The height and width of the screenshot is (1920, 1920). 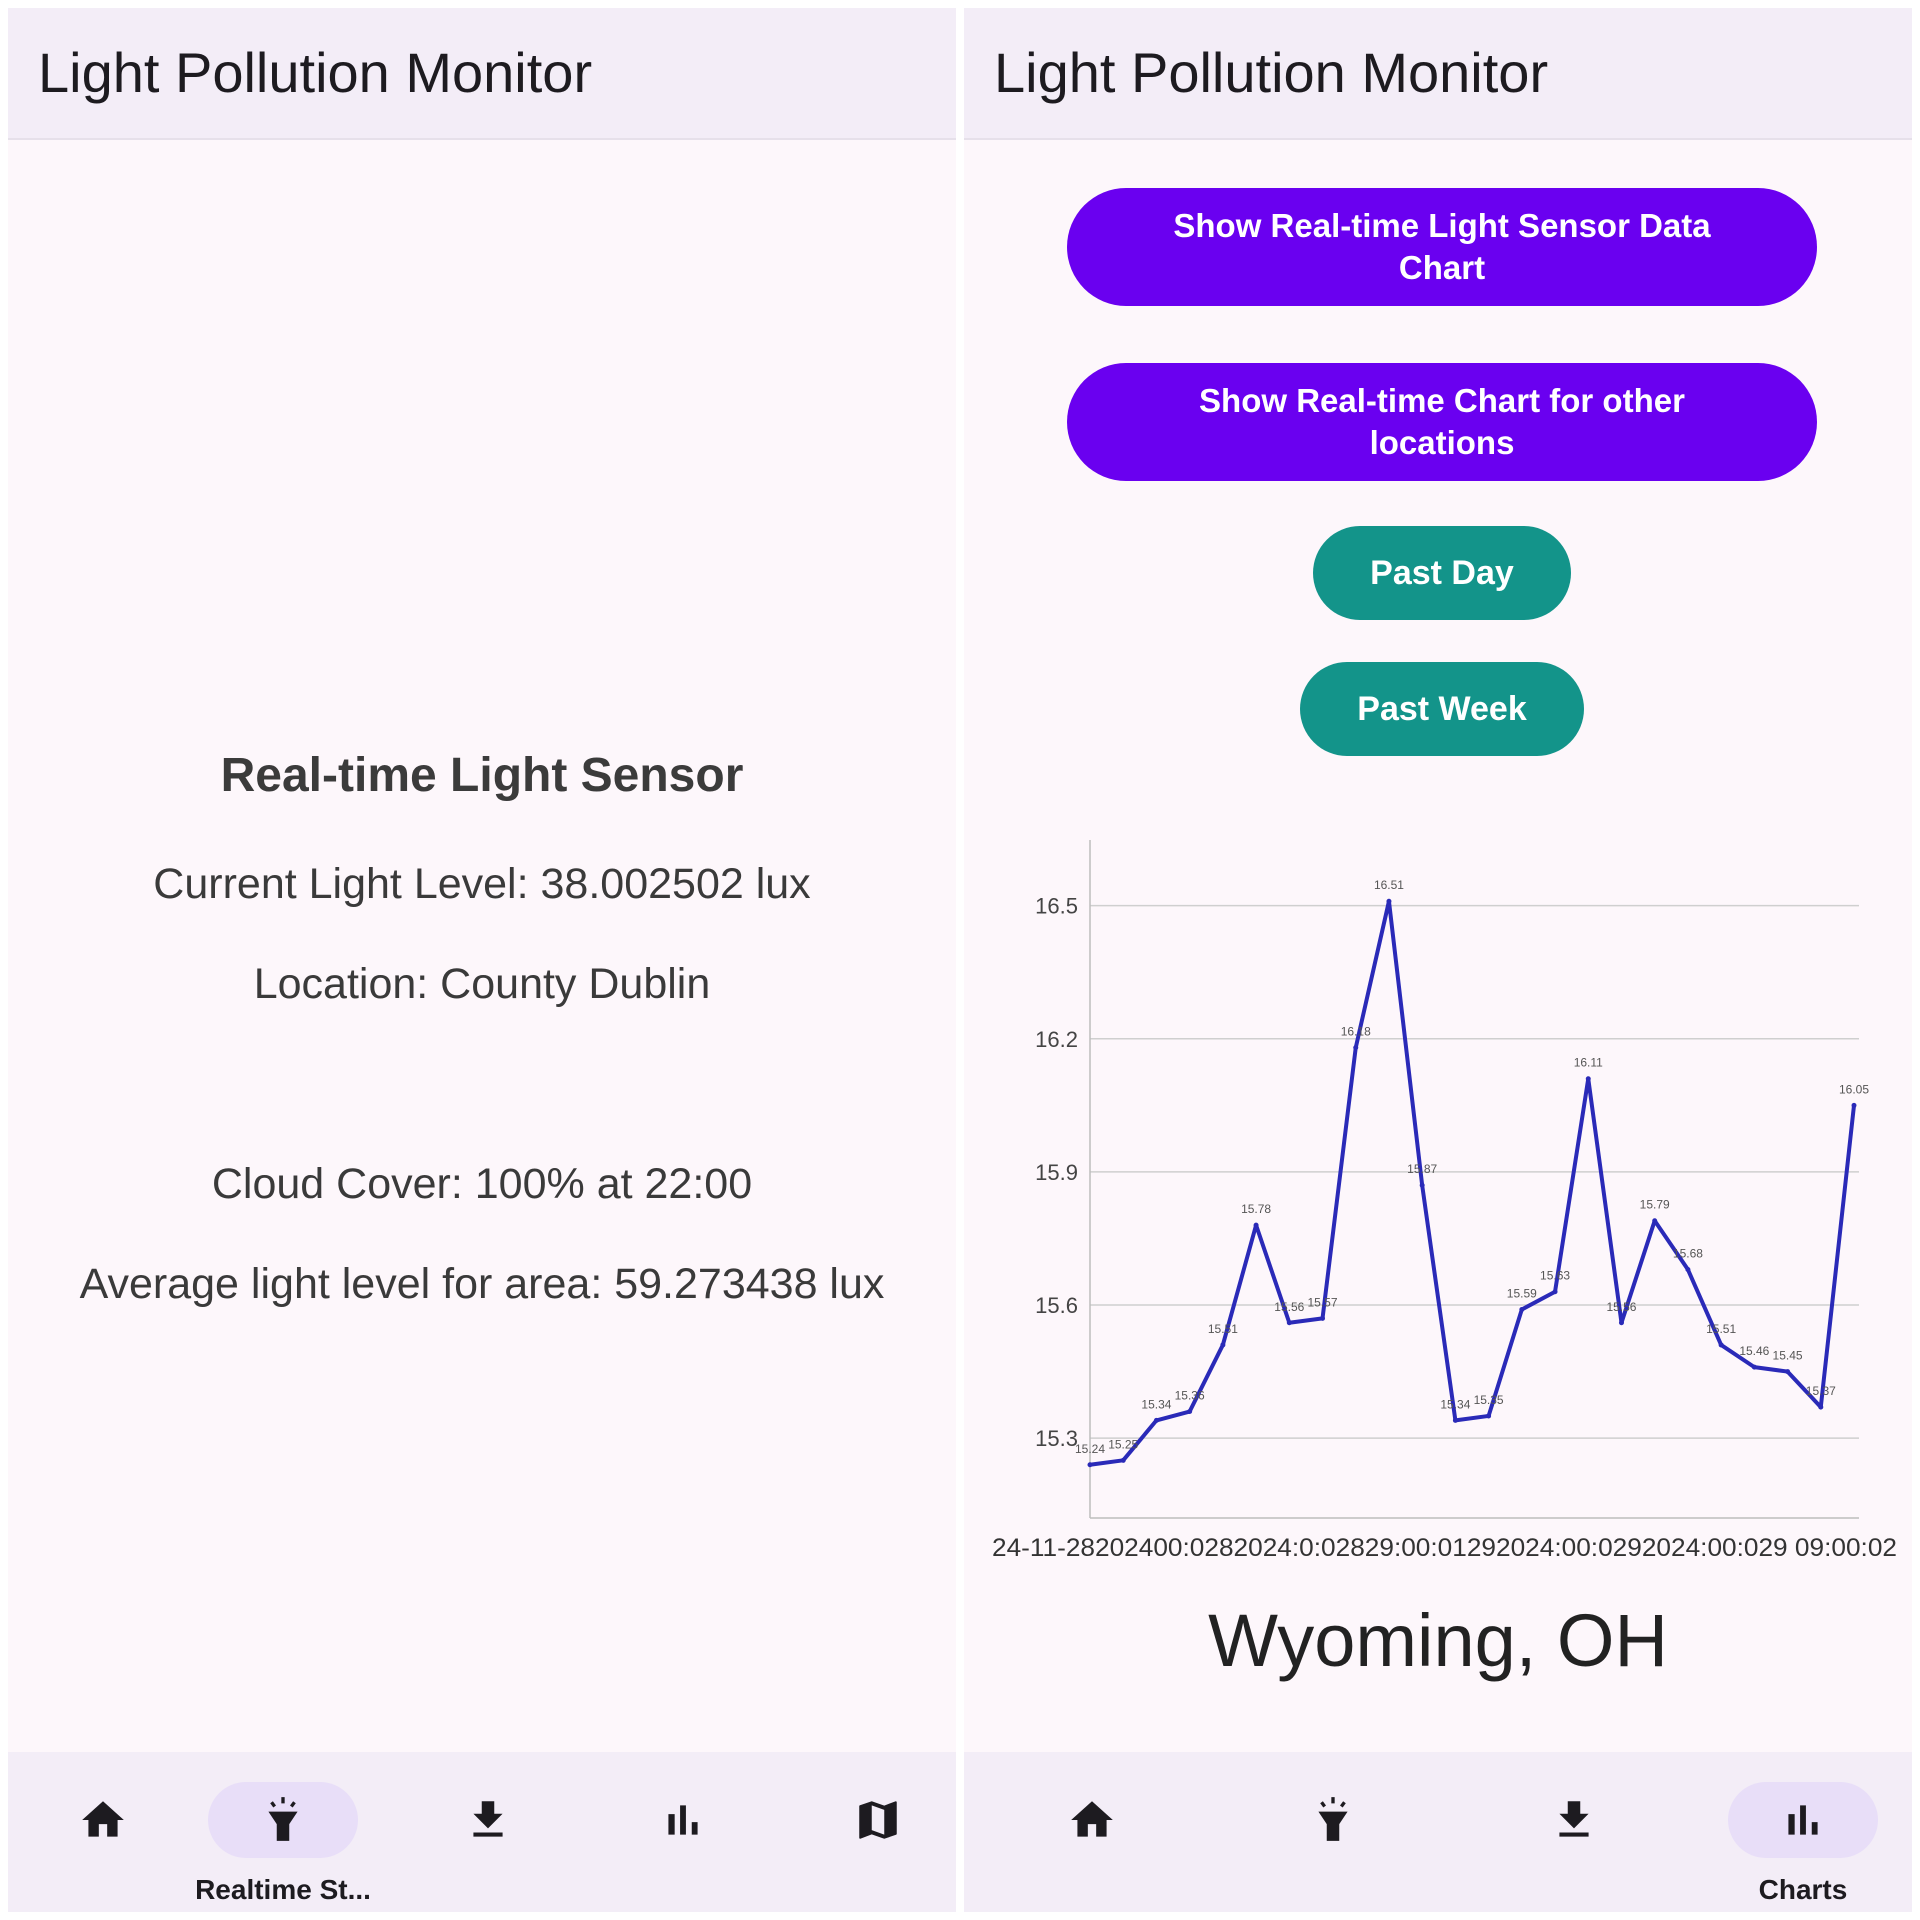 I want to click on chart-location-title: Wyoming, OH, so click(x=1438, y=1640).